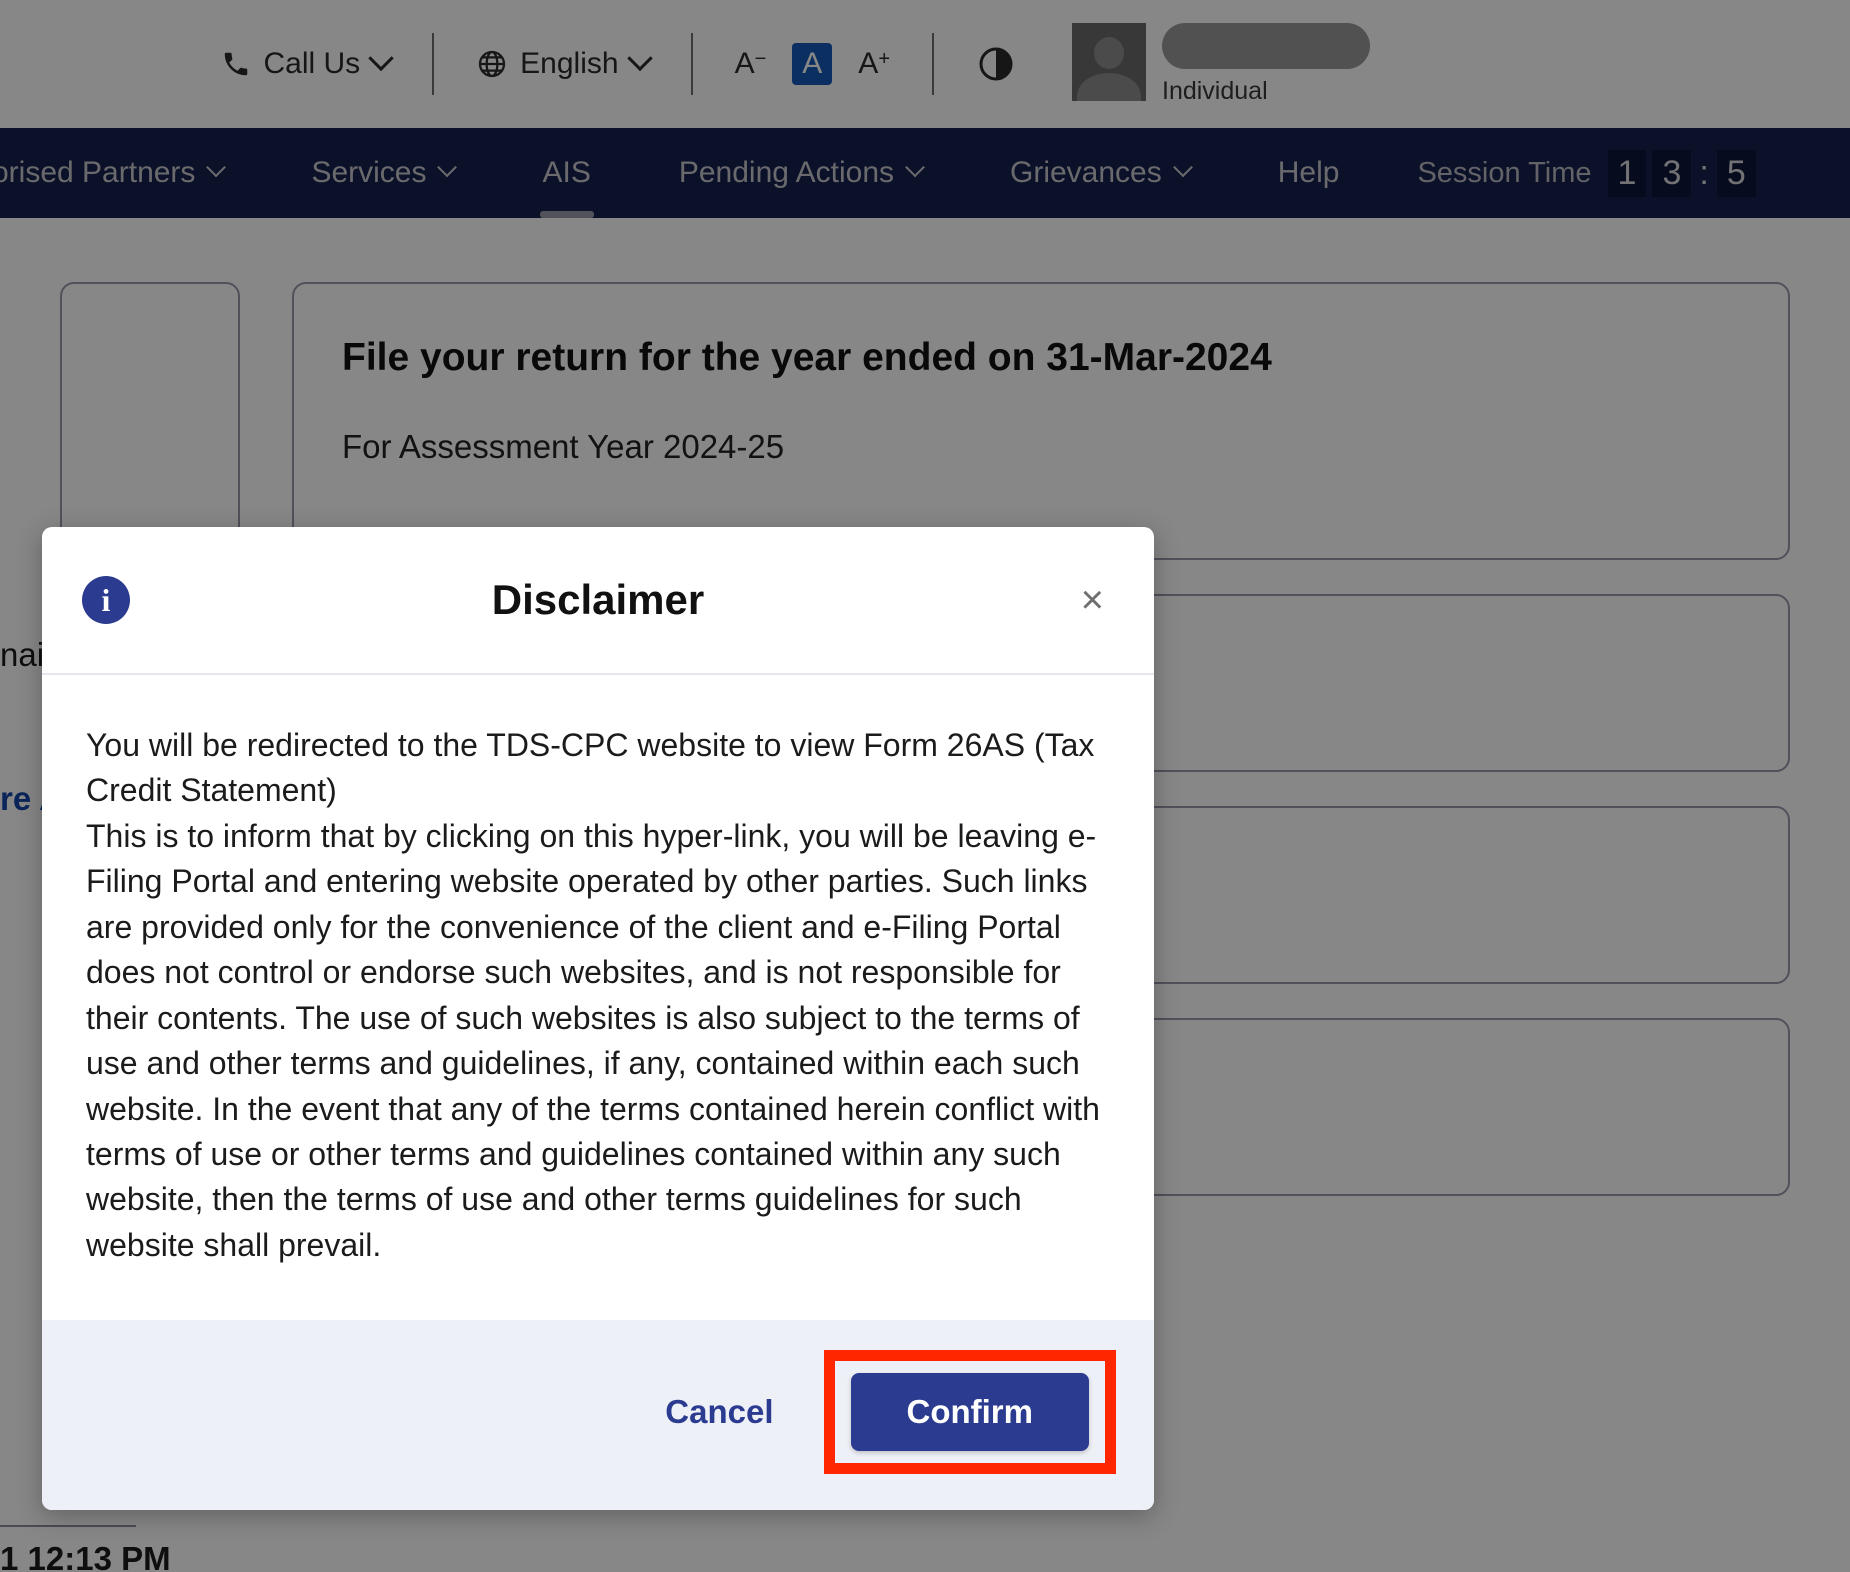 The height and width of the screenshot is (1572, 1850). I want to click on modal-footer: Cancel Confirm, so click(598, 1415).